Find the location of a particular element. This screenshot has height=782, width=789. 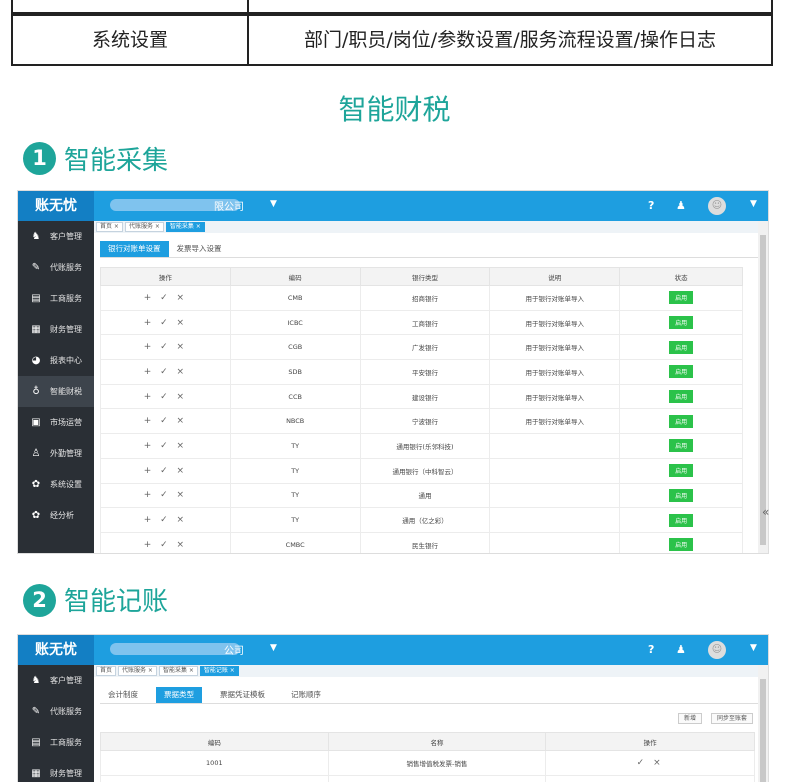

tab-home: 首页 is located at coordinates (106, 671).